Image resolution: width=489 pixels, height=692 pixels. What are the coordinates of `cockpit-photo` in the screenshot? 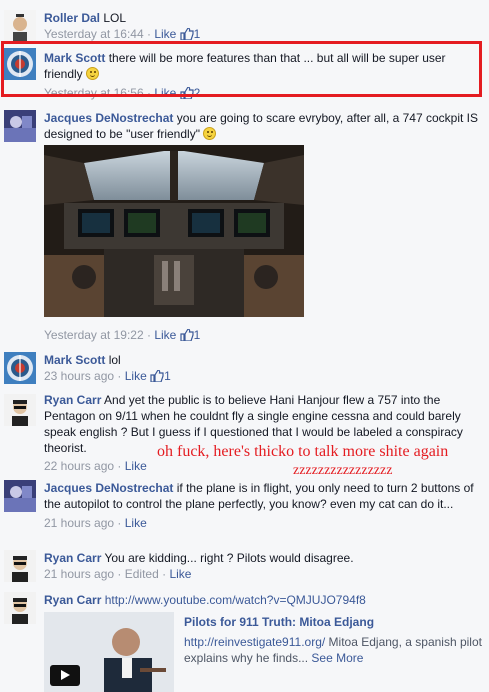 It's located at (174, 231).